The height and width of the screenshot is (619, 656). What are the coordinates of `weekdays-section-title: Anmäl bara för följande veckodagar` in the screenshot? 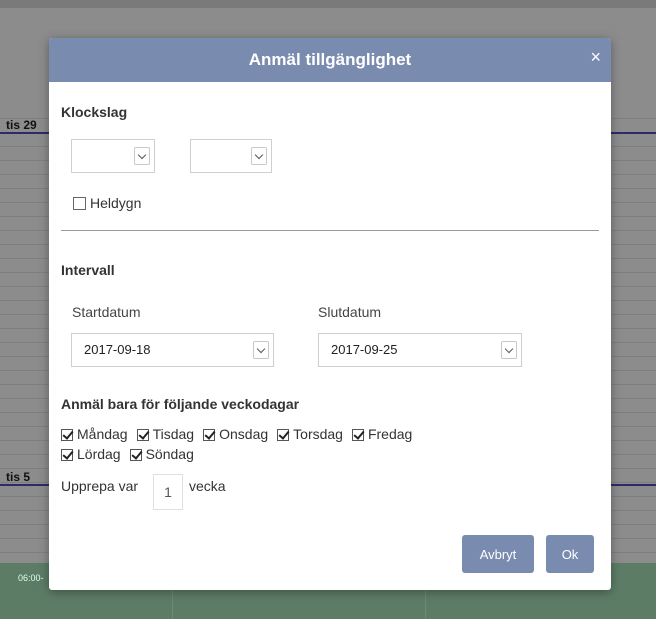 It's located at (180, 404).